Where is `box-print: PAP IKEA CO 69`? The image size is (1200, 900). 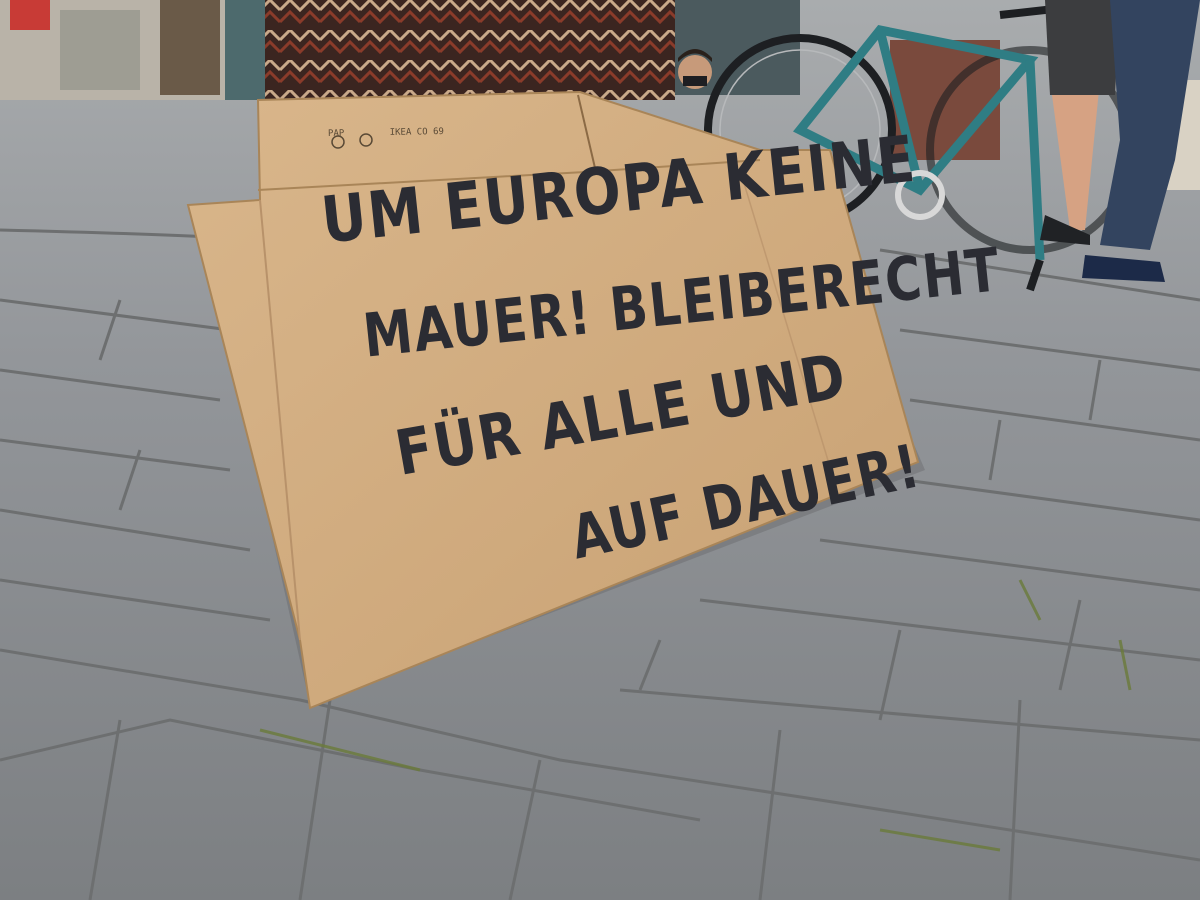
box-print: PAP IKEA CO 69 is located at coordinates (386, 133).